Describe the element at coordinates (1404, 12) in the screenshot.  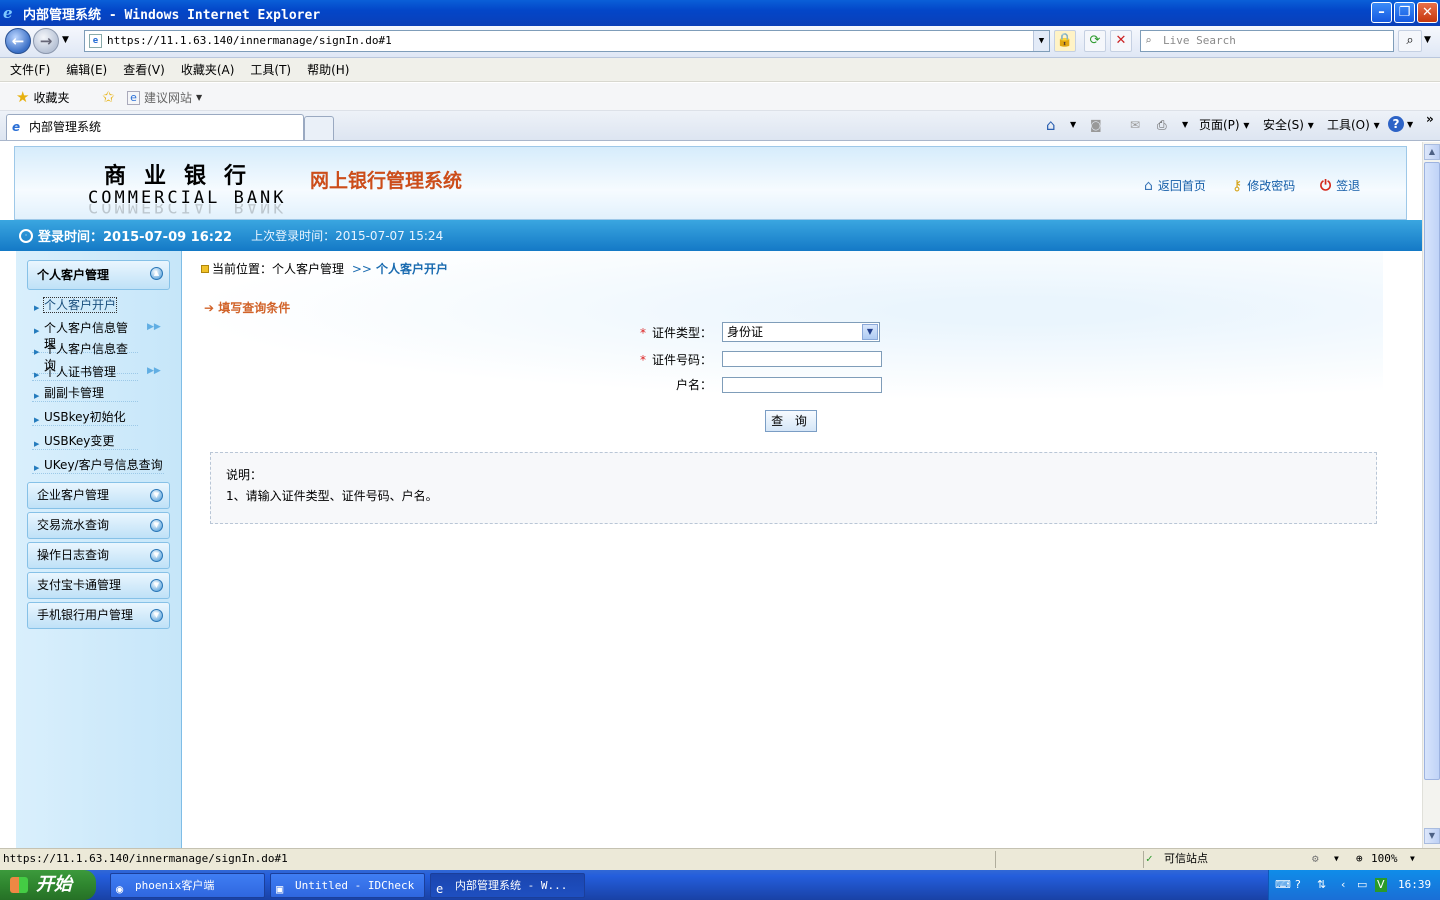
I see `restore-button: ❐` at that location.